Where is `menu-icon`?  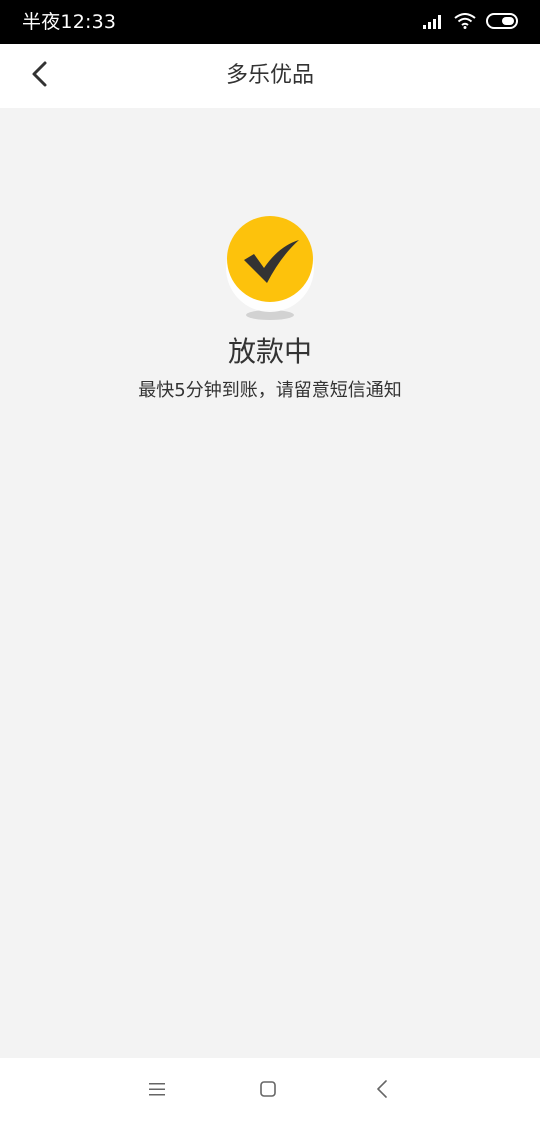 menu-icon is located at coordinates (157, 1091).